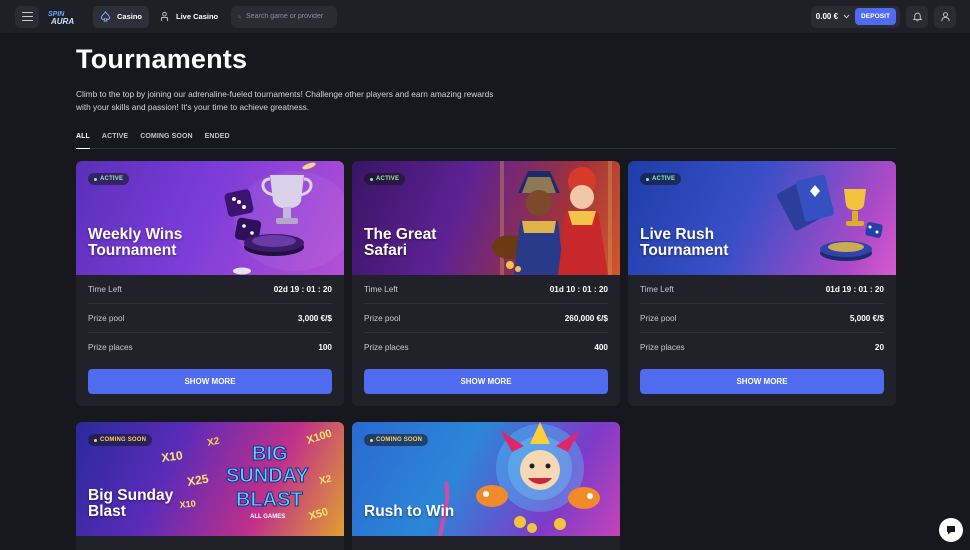 The image size is (970, 550). What do you see at coordinates (762, 347) in the screenshot?
I see `prize-places-row: Prize places 20` at bounding box center [762, 347].